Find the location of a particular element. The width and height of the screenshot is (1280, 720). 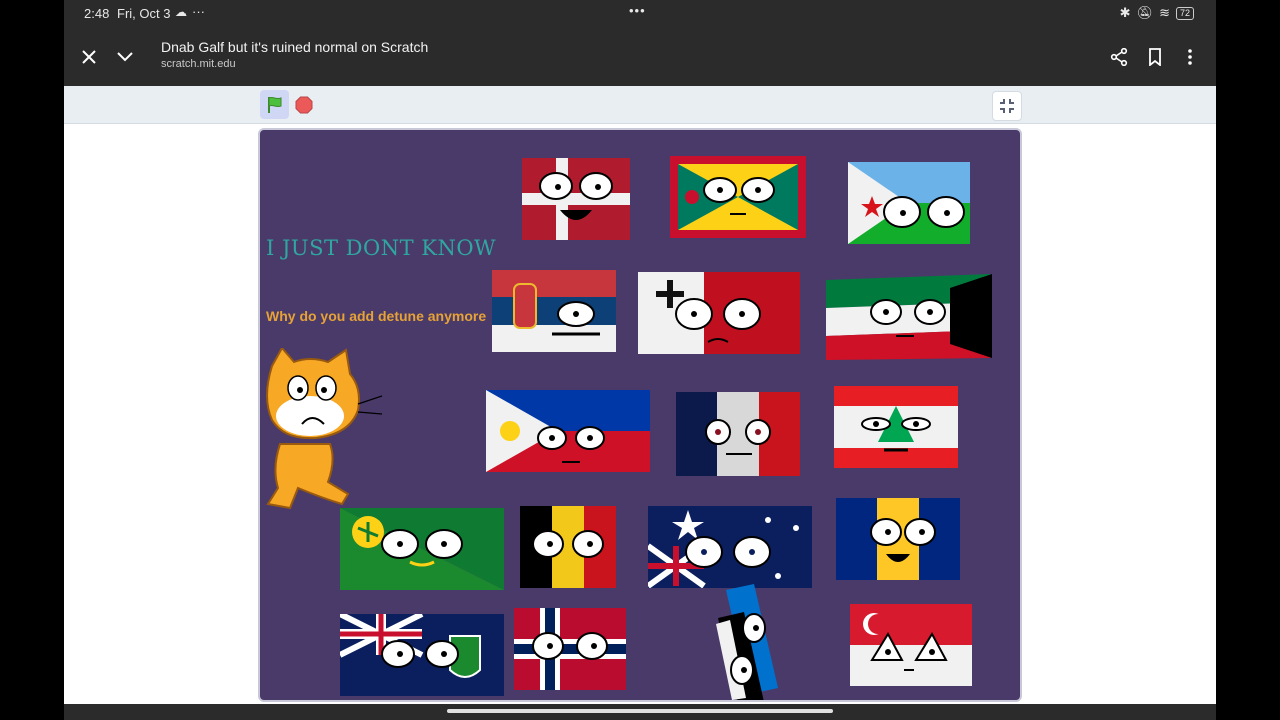

battery-icon: 72 is located at coordinates (1184, 13).